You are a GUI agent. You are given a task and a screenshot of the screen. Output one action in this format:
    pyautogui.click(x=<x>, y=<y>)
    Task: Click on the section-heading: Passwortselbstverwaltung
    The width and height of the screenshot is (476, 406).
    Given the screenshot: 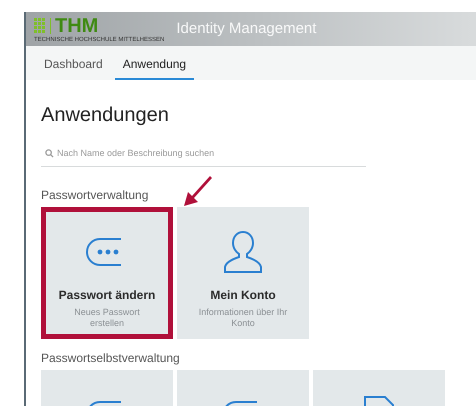 What is the action you would take?
    pyautogui.click(x=110, y=358)
    